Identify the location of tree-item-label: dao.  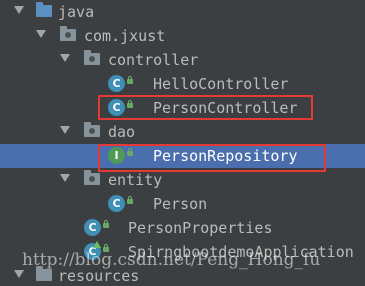
(122, 132).